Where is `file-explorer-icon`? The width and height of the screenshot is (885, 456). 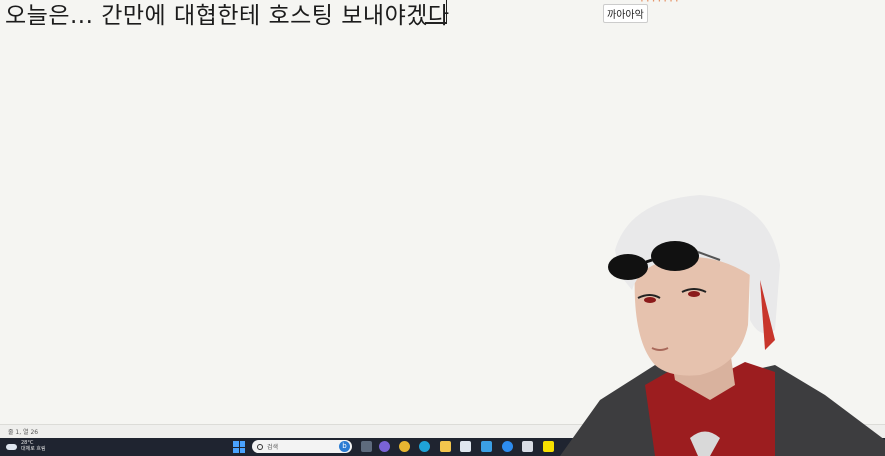
file-explorer-icon is located at coordinates (445, 446).